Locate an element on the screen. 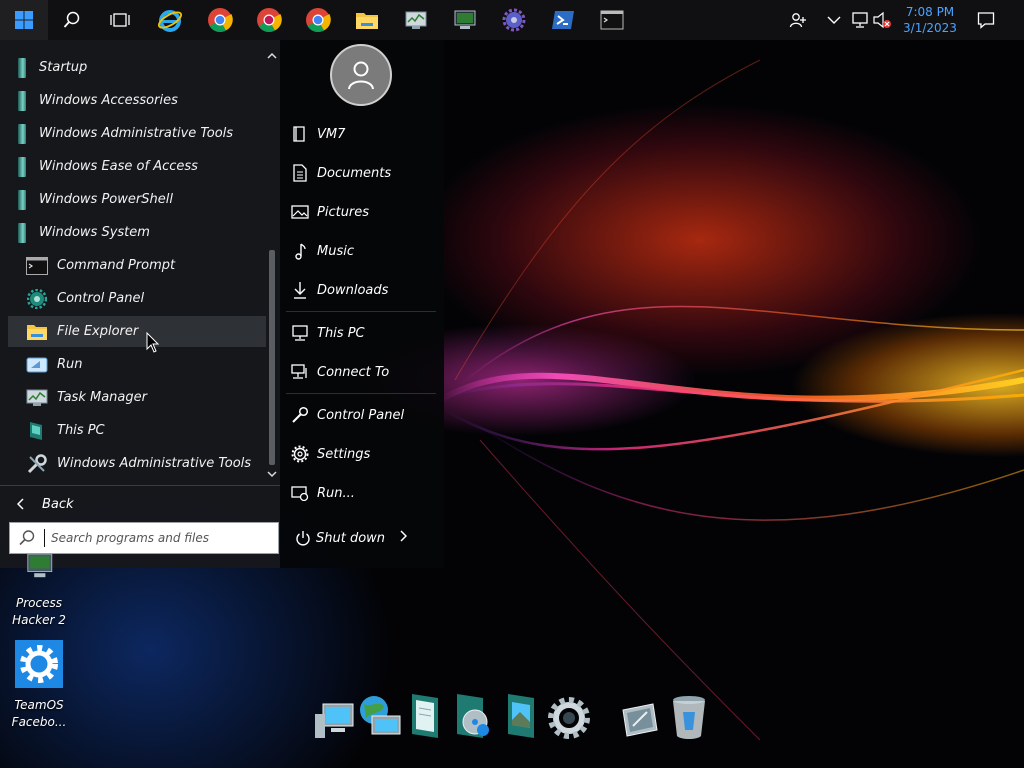  program-label: Run is located at coordinates (70, 364).